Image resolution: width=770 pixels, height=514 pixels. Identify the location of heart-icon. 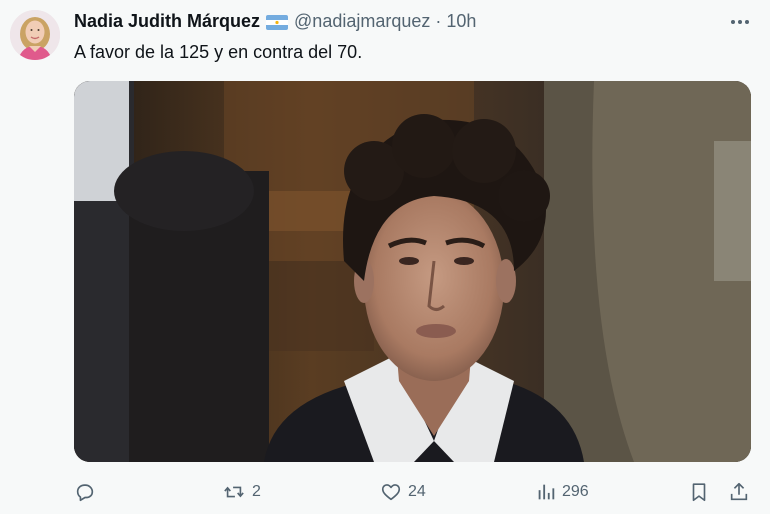
(391, 492).